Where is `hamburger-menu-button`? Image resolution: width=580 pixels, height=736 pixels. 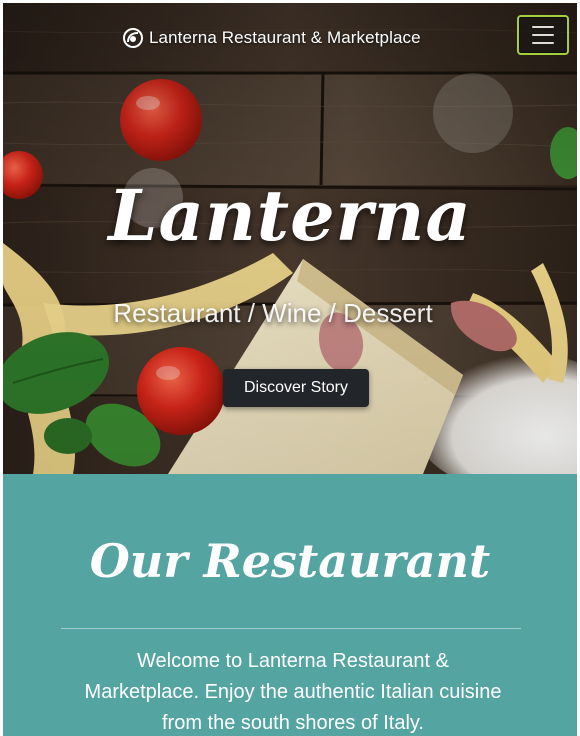
hamburger-menu-button is located at coordinates (543, 35).